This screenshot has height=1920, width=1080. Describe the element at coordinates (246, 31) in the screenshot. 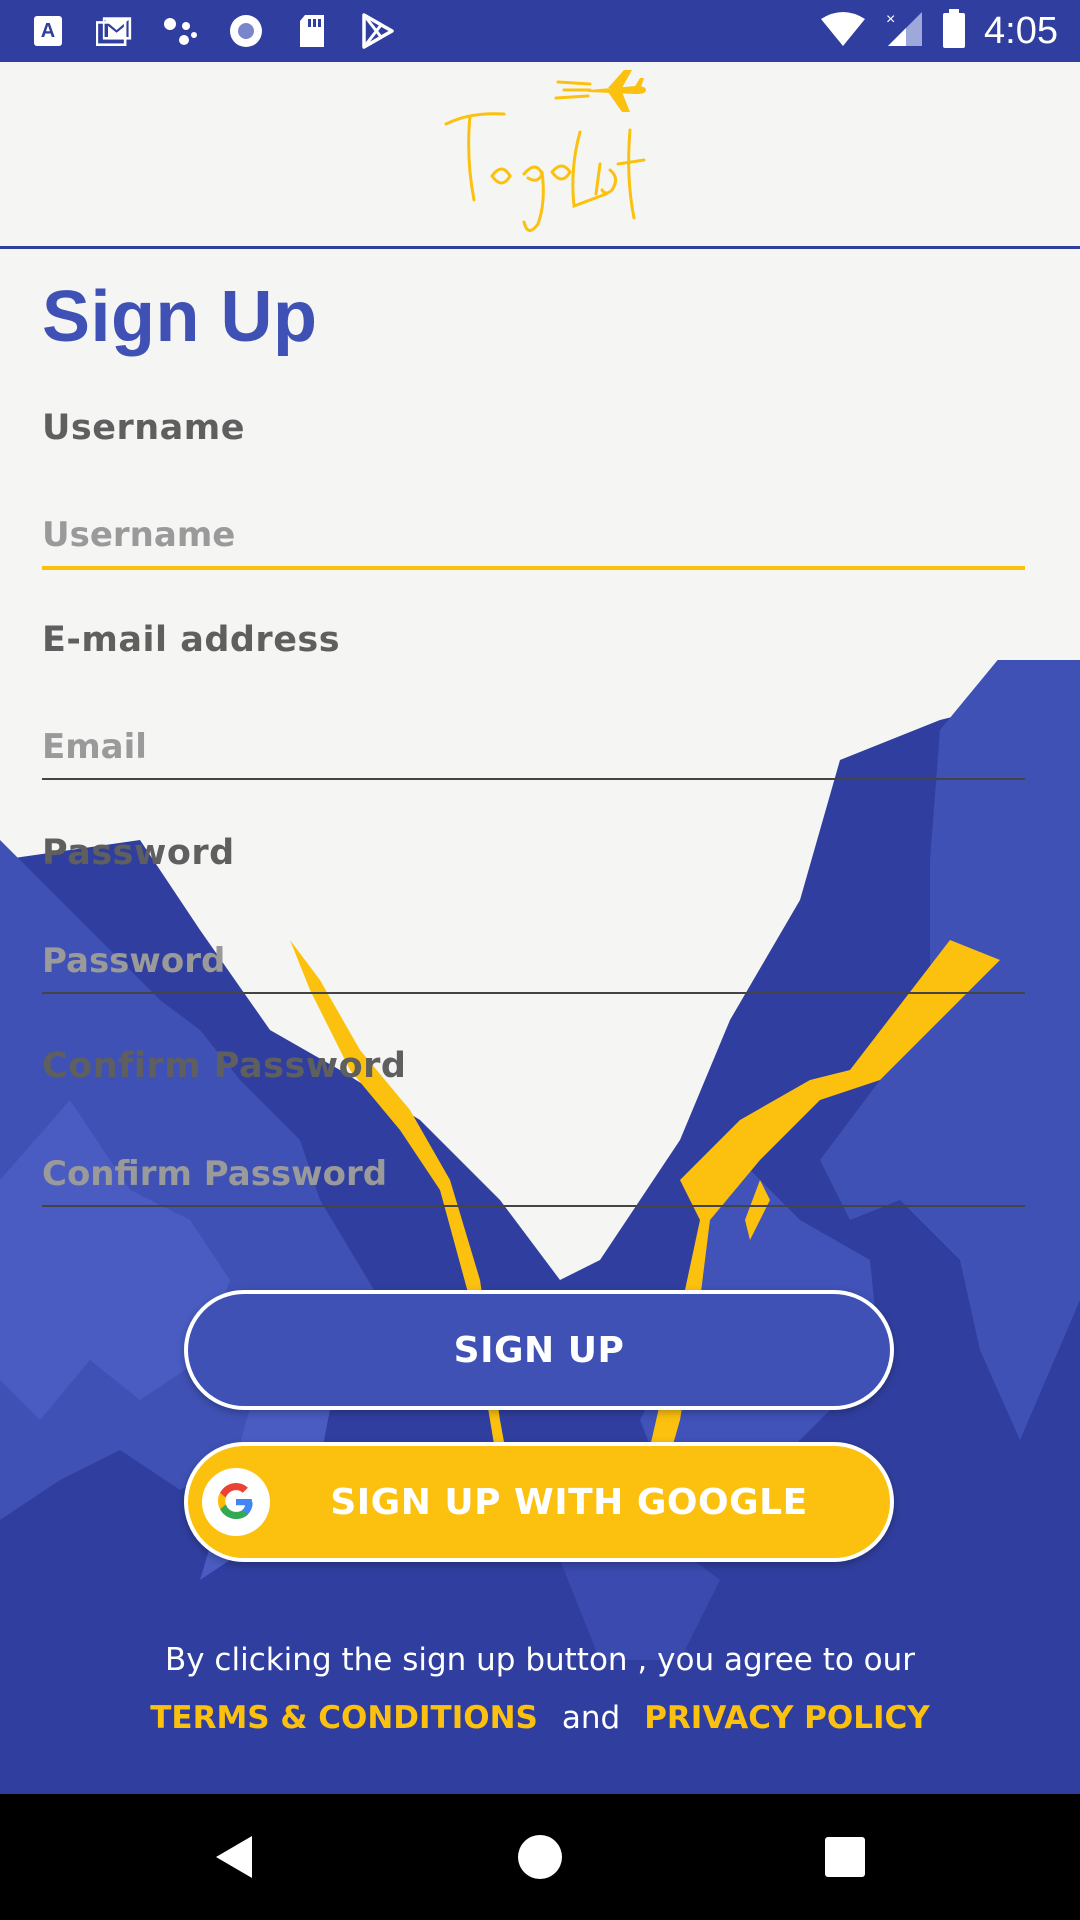

I see `circle-app-icon` at that location.